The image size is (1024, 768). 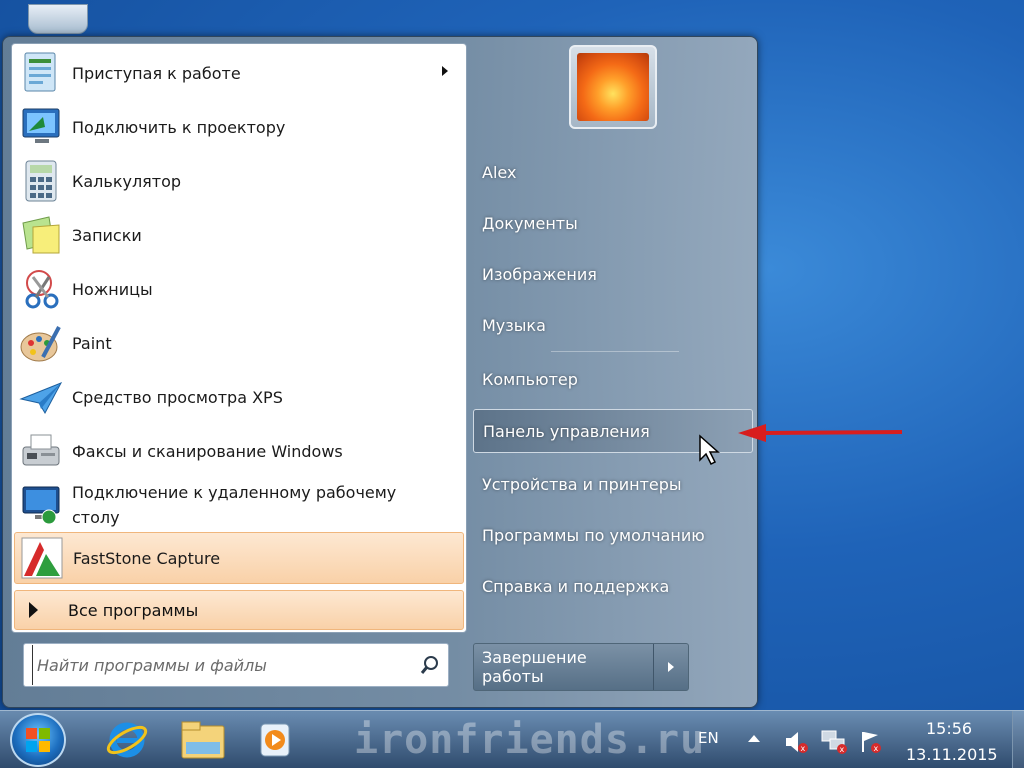 I want to click on right-item-documents: Документы, so click(x=613, y=223).